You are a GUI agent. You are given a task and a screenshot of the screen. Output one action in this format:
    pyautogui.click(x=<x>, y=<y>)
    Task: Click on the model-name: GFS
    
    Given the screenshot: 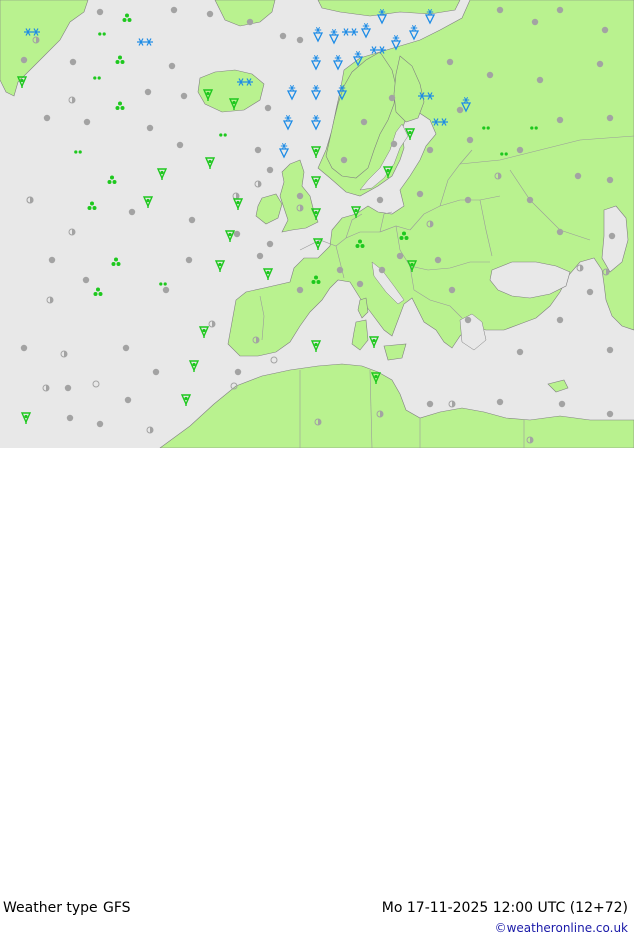 What is the action you would take?
    pyautogui.click(x=117, y=908)
    